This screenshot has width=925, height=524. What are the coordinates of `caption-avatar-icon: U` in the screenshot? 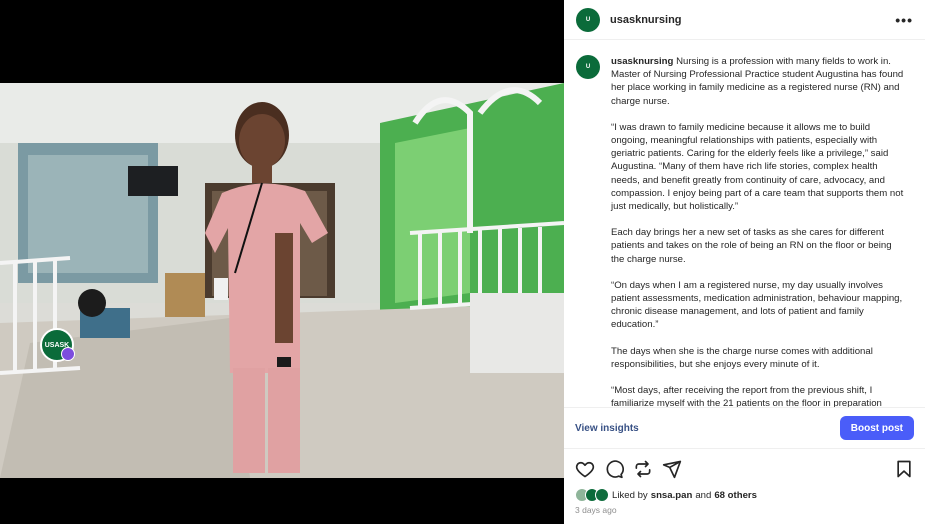 It's located at (588, 67).